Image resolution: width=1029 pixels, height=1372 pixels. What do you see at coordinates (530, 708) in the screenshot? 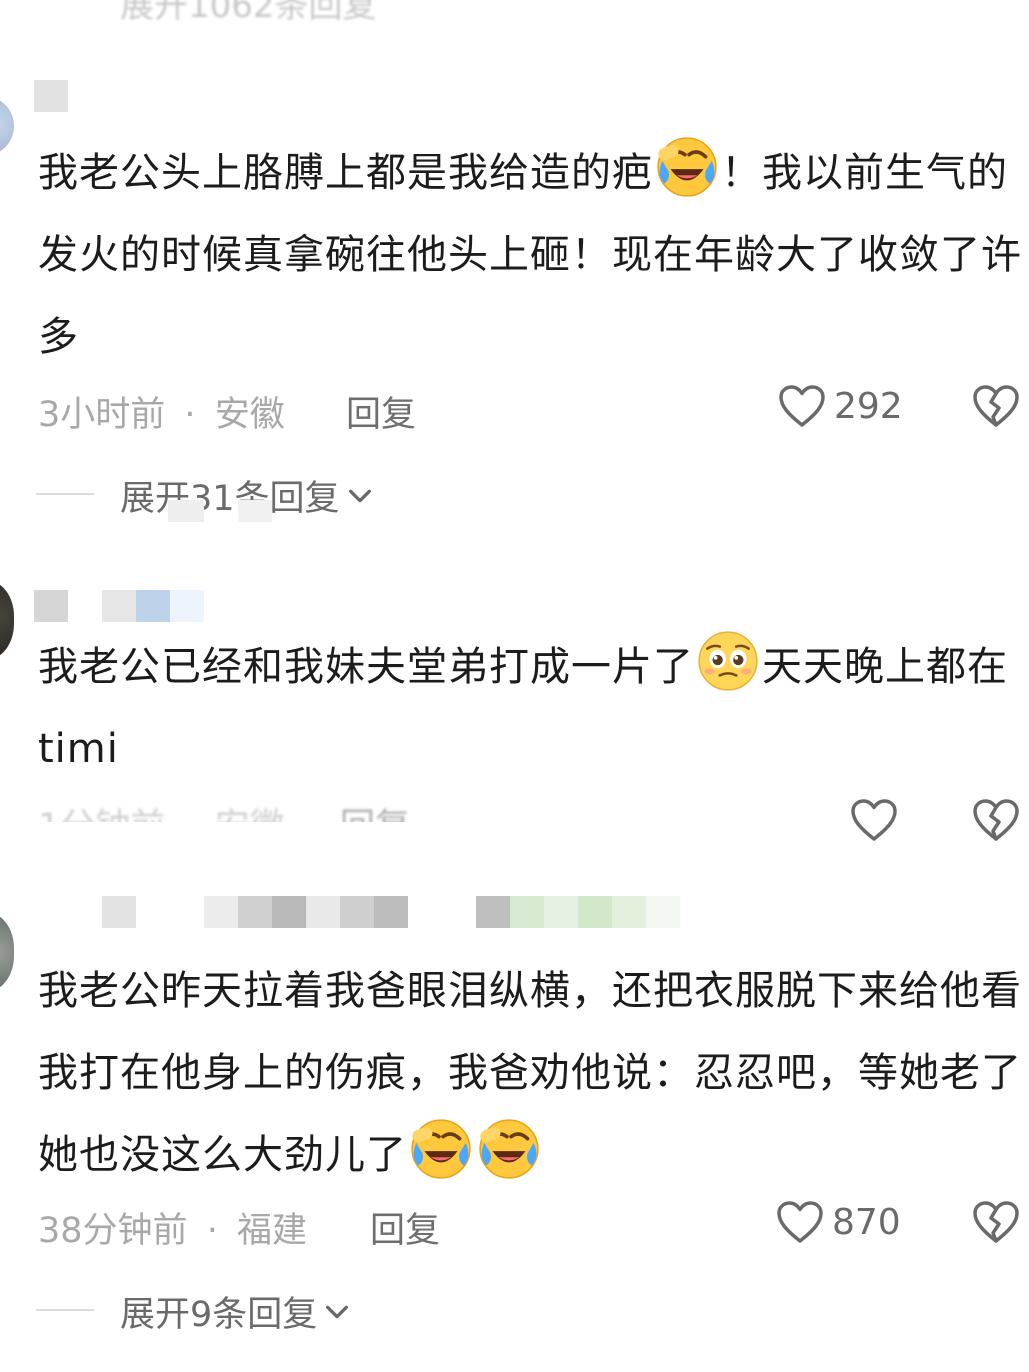
I see `comment-text: 我老公已经和我妹夫堂弟打成一片了 天天晚上都在timi` at bounding box center [530, 708].